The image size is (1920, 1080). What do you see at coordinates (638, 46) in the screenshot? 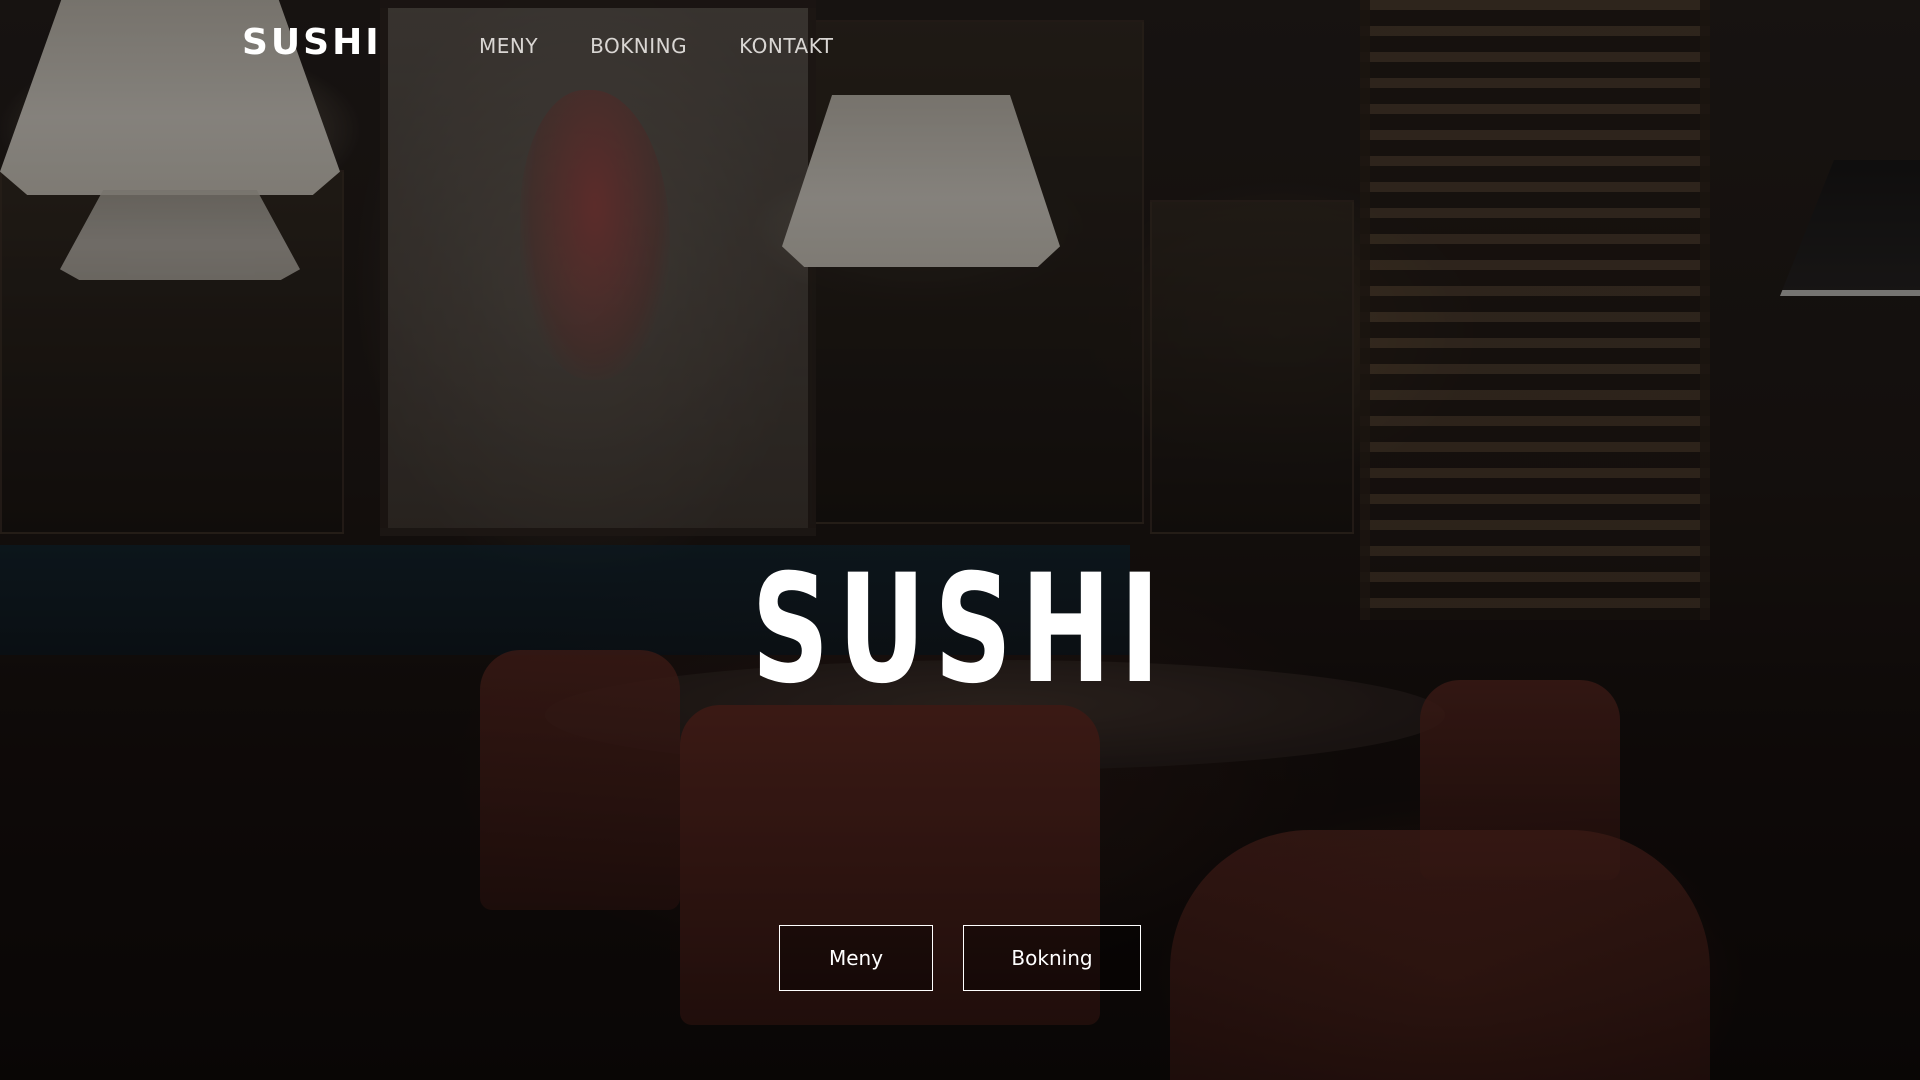
I see `nav-link-bokning: BOKNING` at bounding box center [638, 46].